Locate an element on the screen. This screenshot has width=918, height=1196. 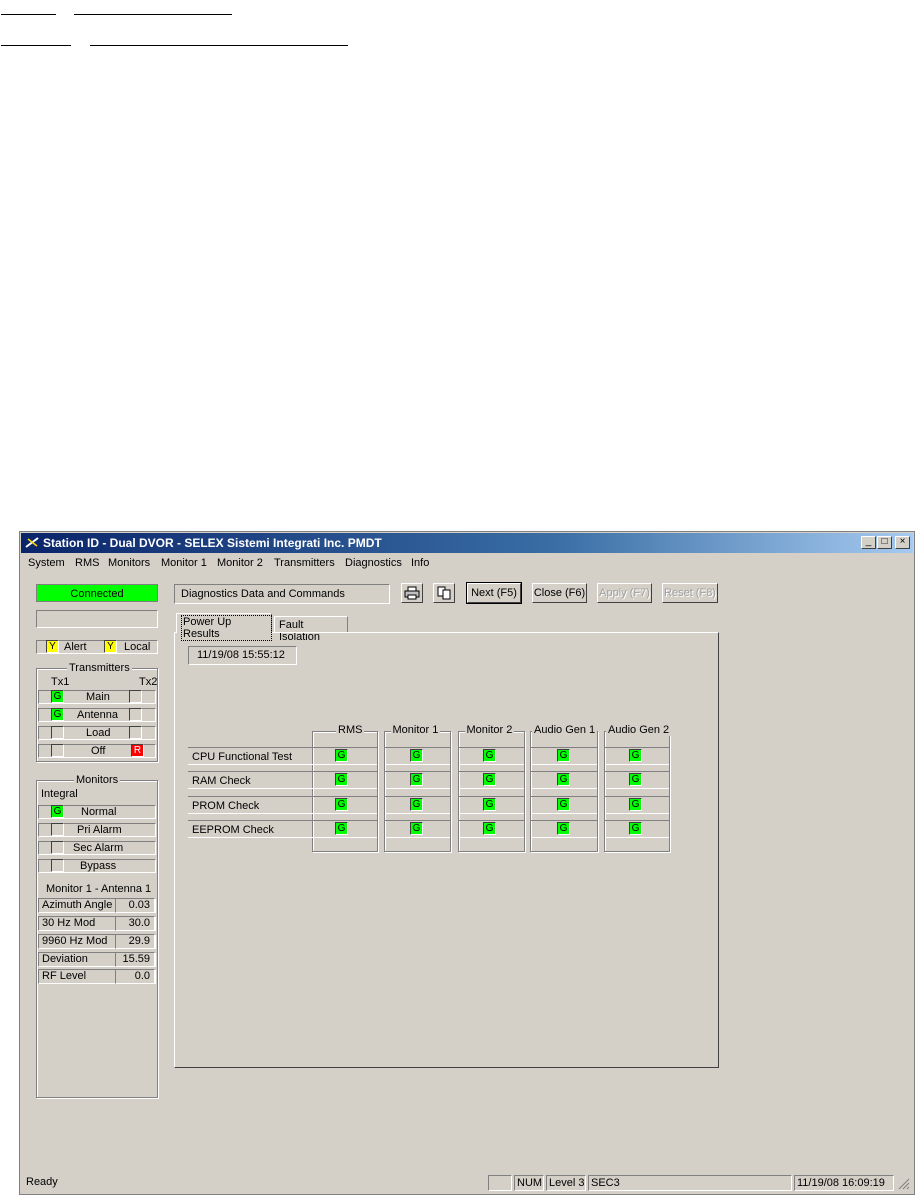
connection-status: Connected is located at coordinates (97, 593).